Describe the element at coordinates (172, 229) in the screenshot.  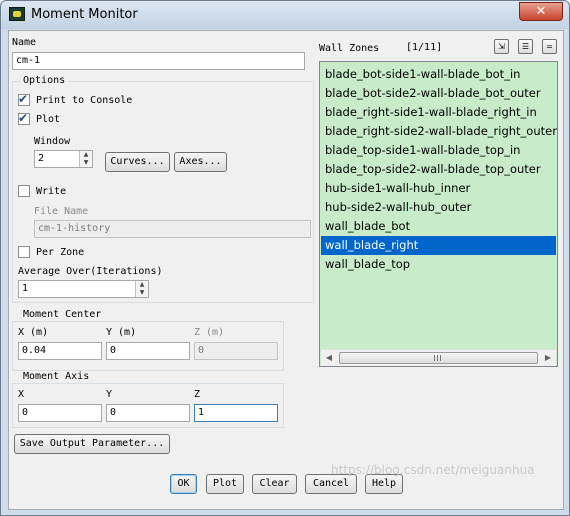
I see `file-name-input: cm-1-history` at that location.